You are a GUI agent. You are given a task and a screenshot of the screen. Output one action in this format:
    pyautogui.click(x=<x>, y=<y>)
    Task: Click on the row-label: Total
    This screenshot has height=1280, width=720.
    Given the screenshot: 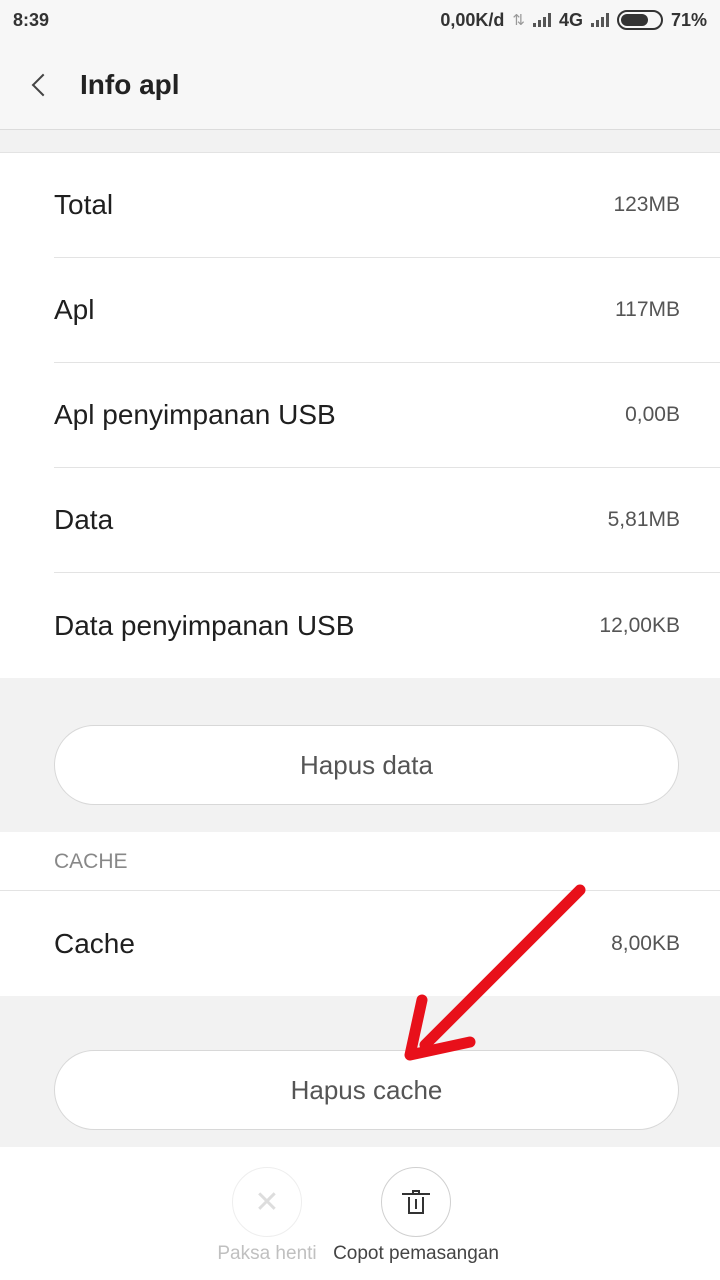 What is the action you would take?
    pyautogui.click(x=84, y=204)
    